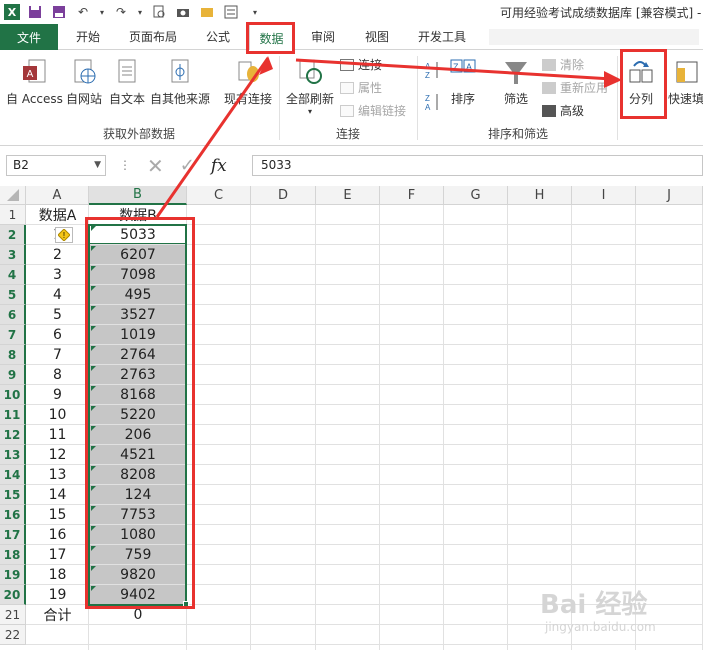 This screenshot has height=650, width=703. Describe the element at coordinates (34, 80) in the screenshot. I see `from-access-button: A 自 Access` at that location.